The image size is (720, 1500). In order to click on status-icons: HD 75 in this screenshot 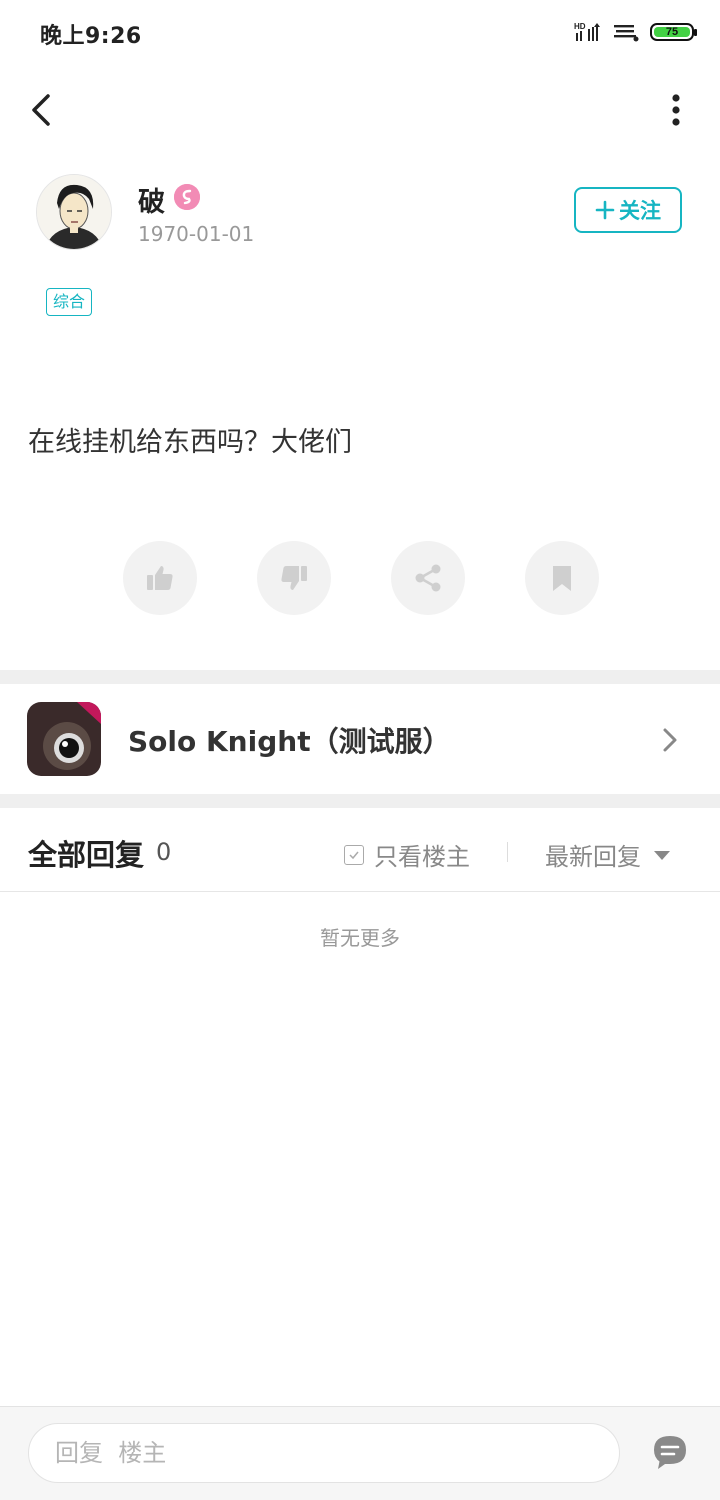, I will do `click(635, 32)`.